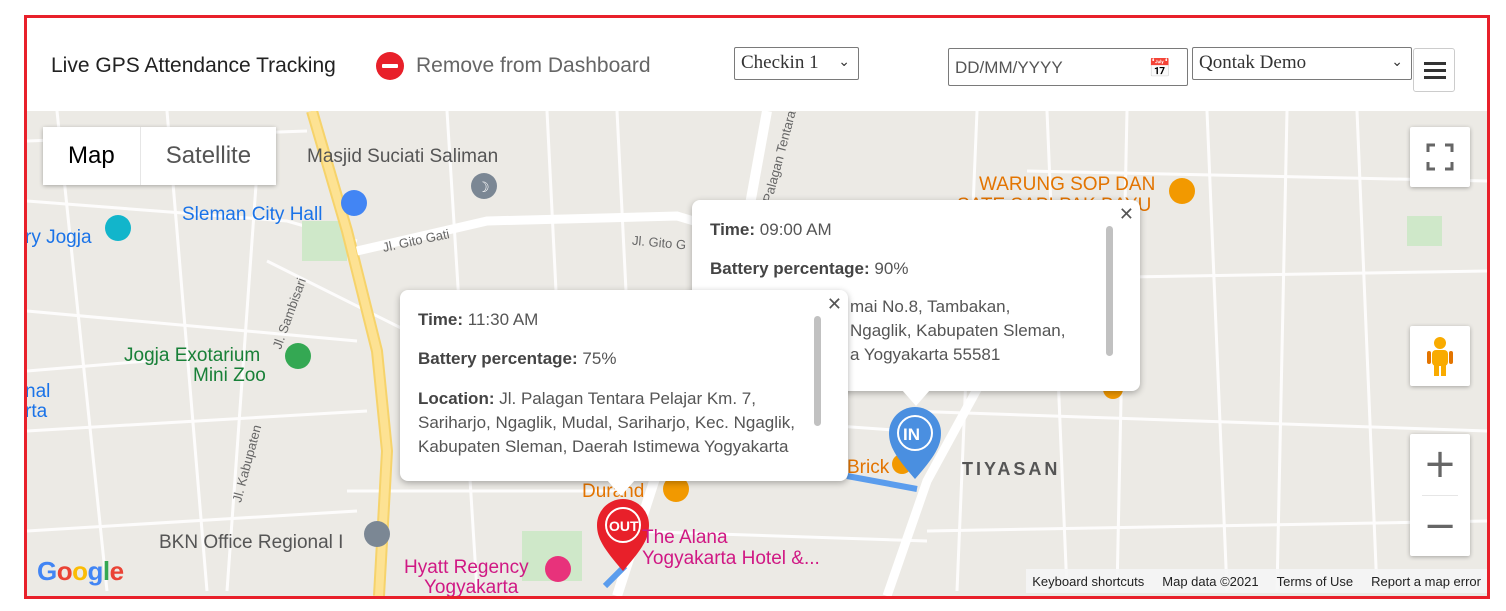  I want to click on place-label: Masjid Suciati Saliman, so click(403, 156).